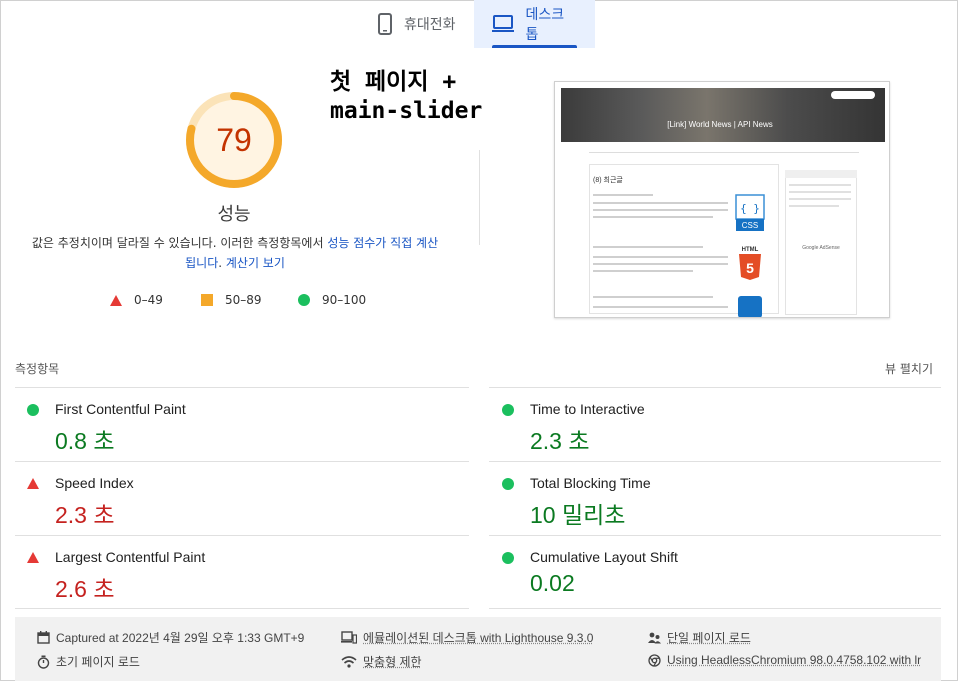 The image size is (958, 681). Describe the element at coordinates (502, 24) in the screenshot. I see `desktop-icon` at that location.